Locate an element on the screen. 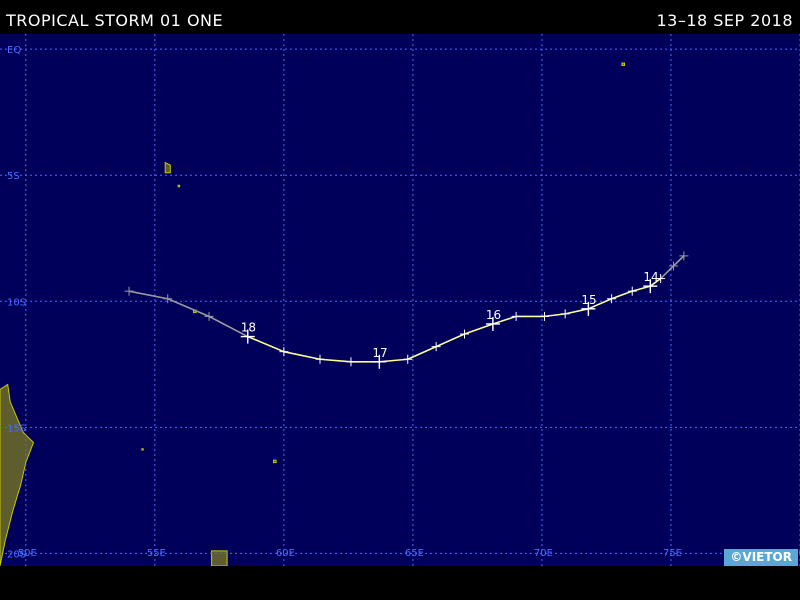 This screenshot has width=800, height=600. day-label: 15 is located at coordinates (588, 300).